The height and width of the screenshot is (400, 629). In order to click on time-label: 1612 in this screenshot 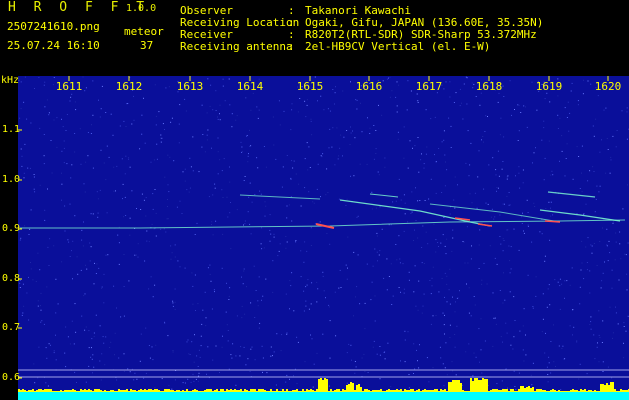, I will do `click(129, 86)`.